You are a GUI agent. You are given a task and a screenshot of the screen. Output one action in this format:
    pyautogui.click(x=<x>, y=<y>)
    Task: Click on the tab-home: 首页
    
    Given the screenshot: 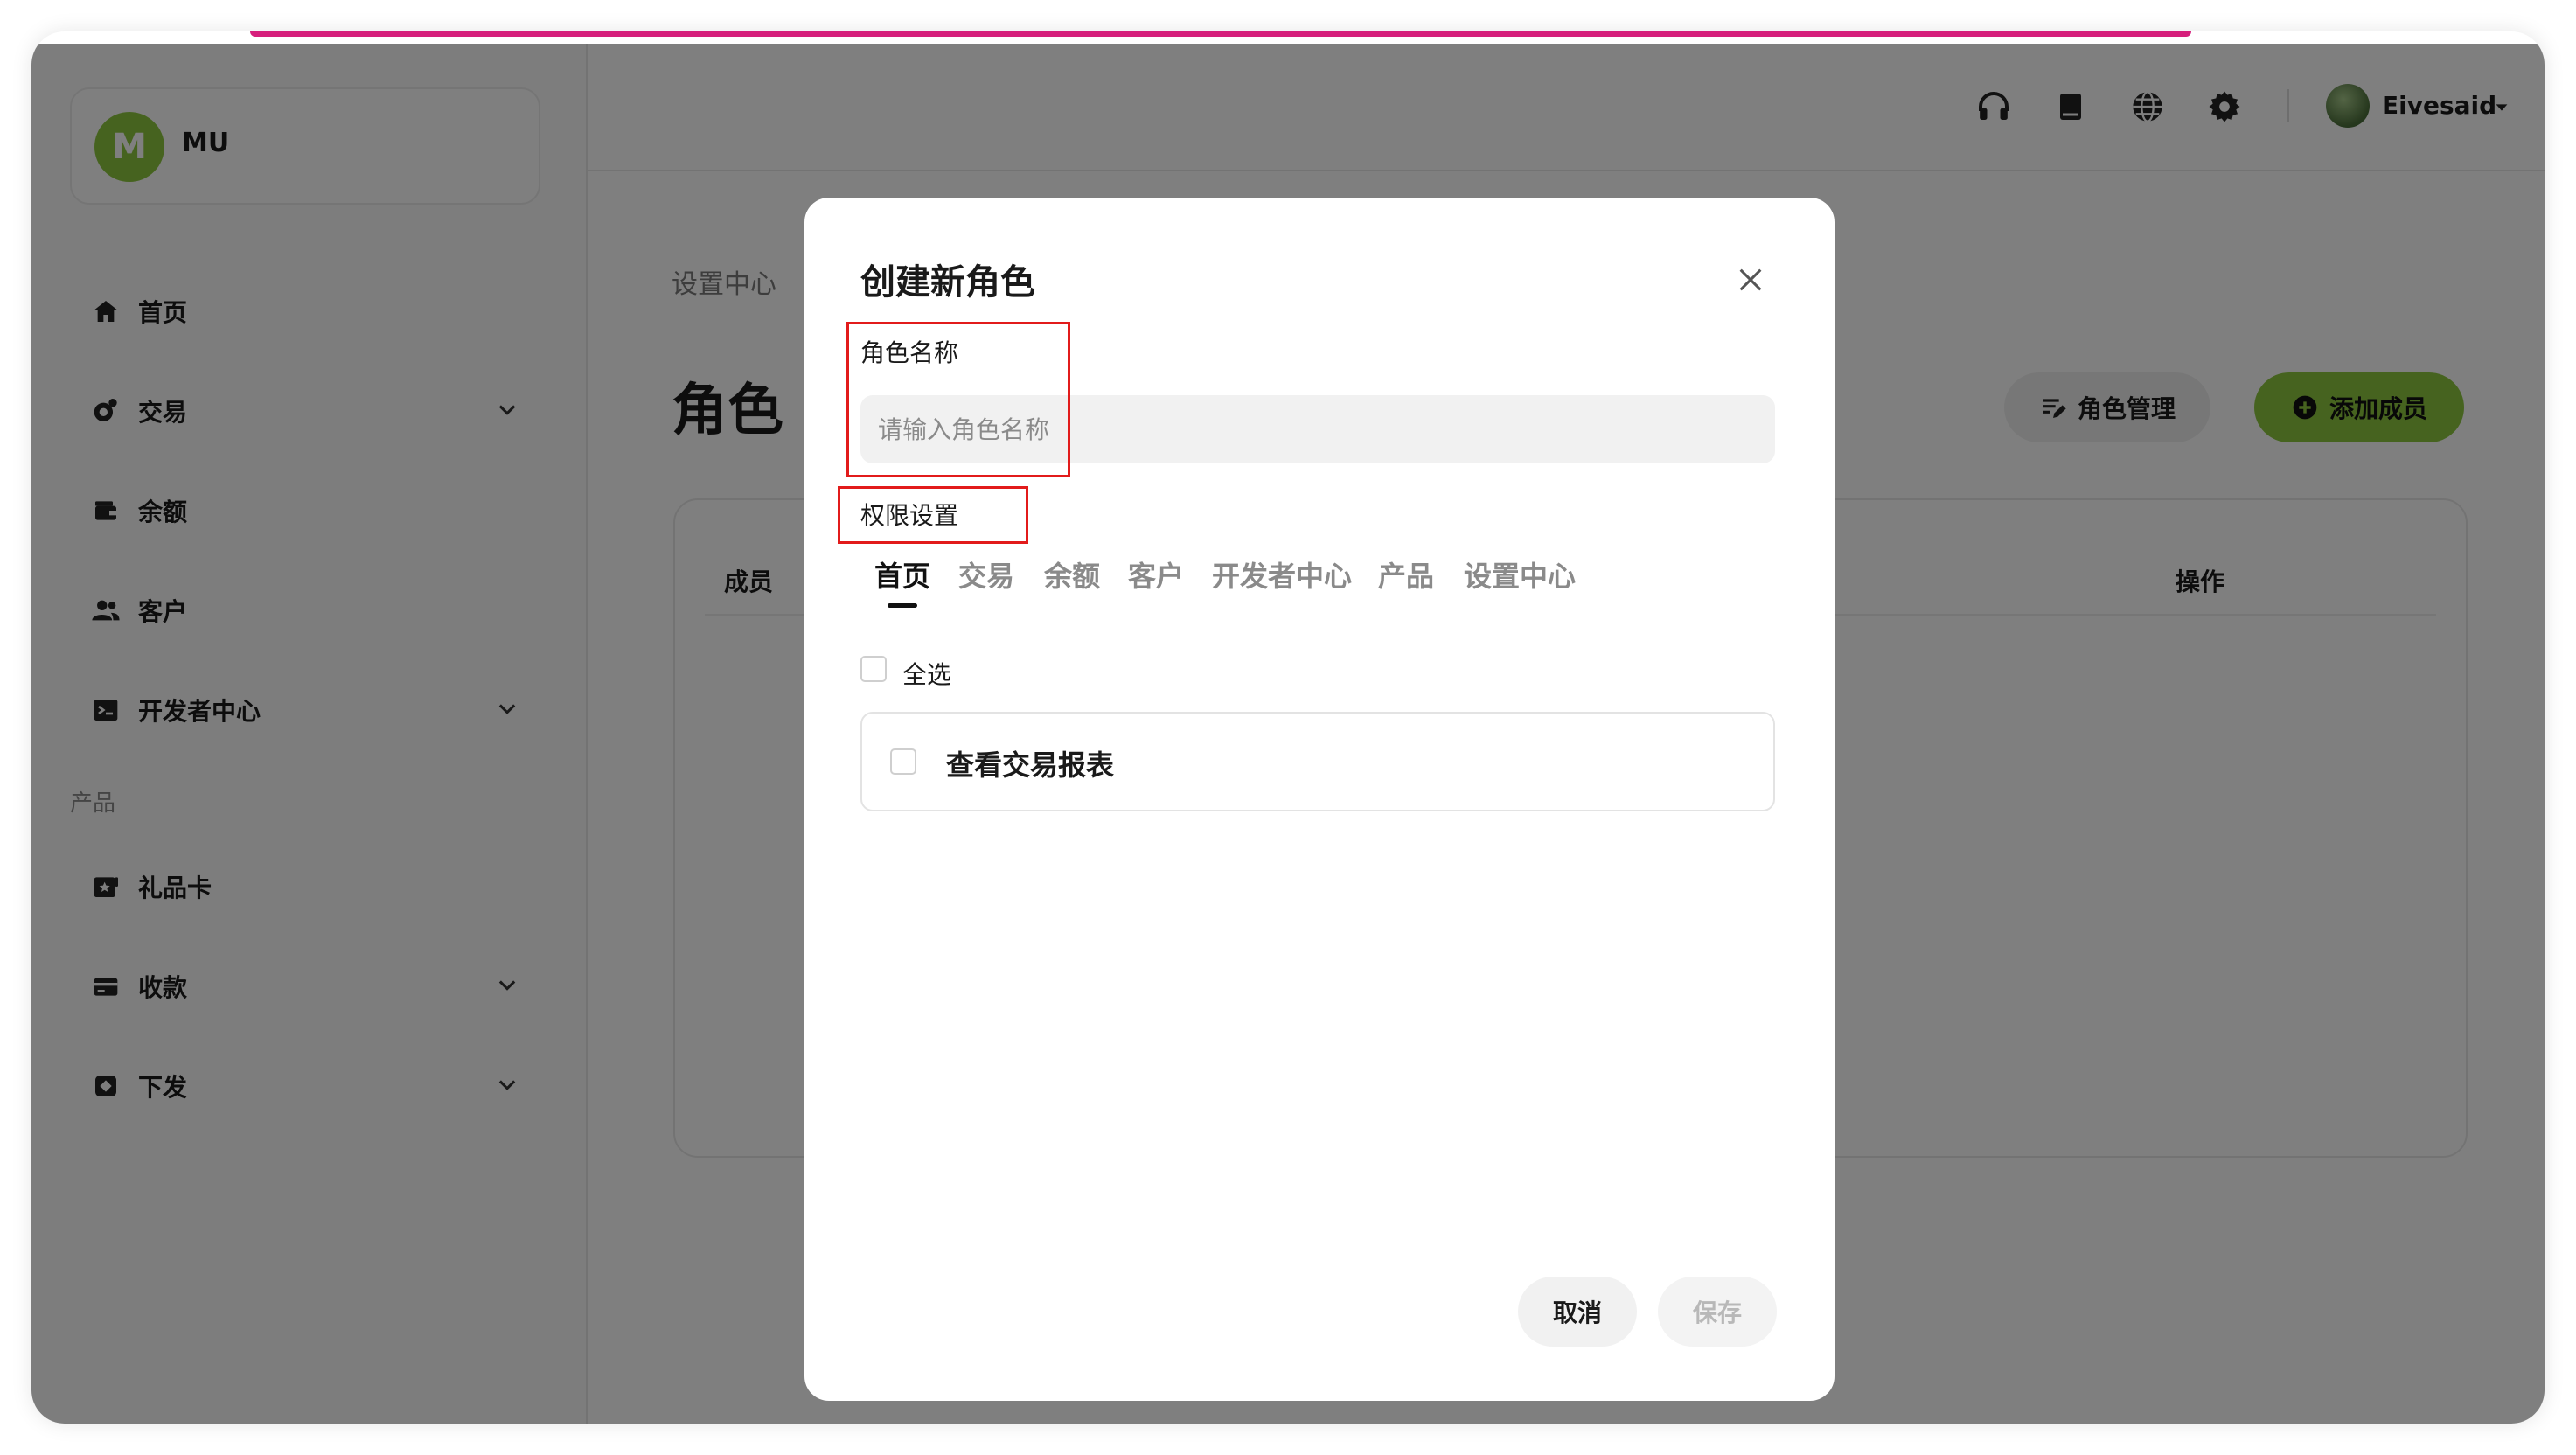 What is the action you would take?
    pyautogui.click(x=902, y=574)
    